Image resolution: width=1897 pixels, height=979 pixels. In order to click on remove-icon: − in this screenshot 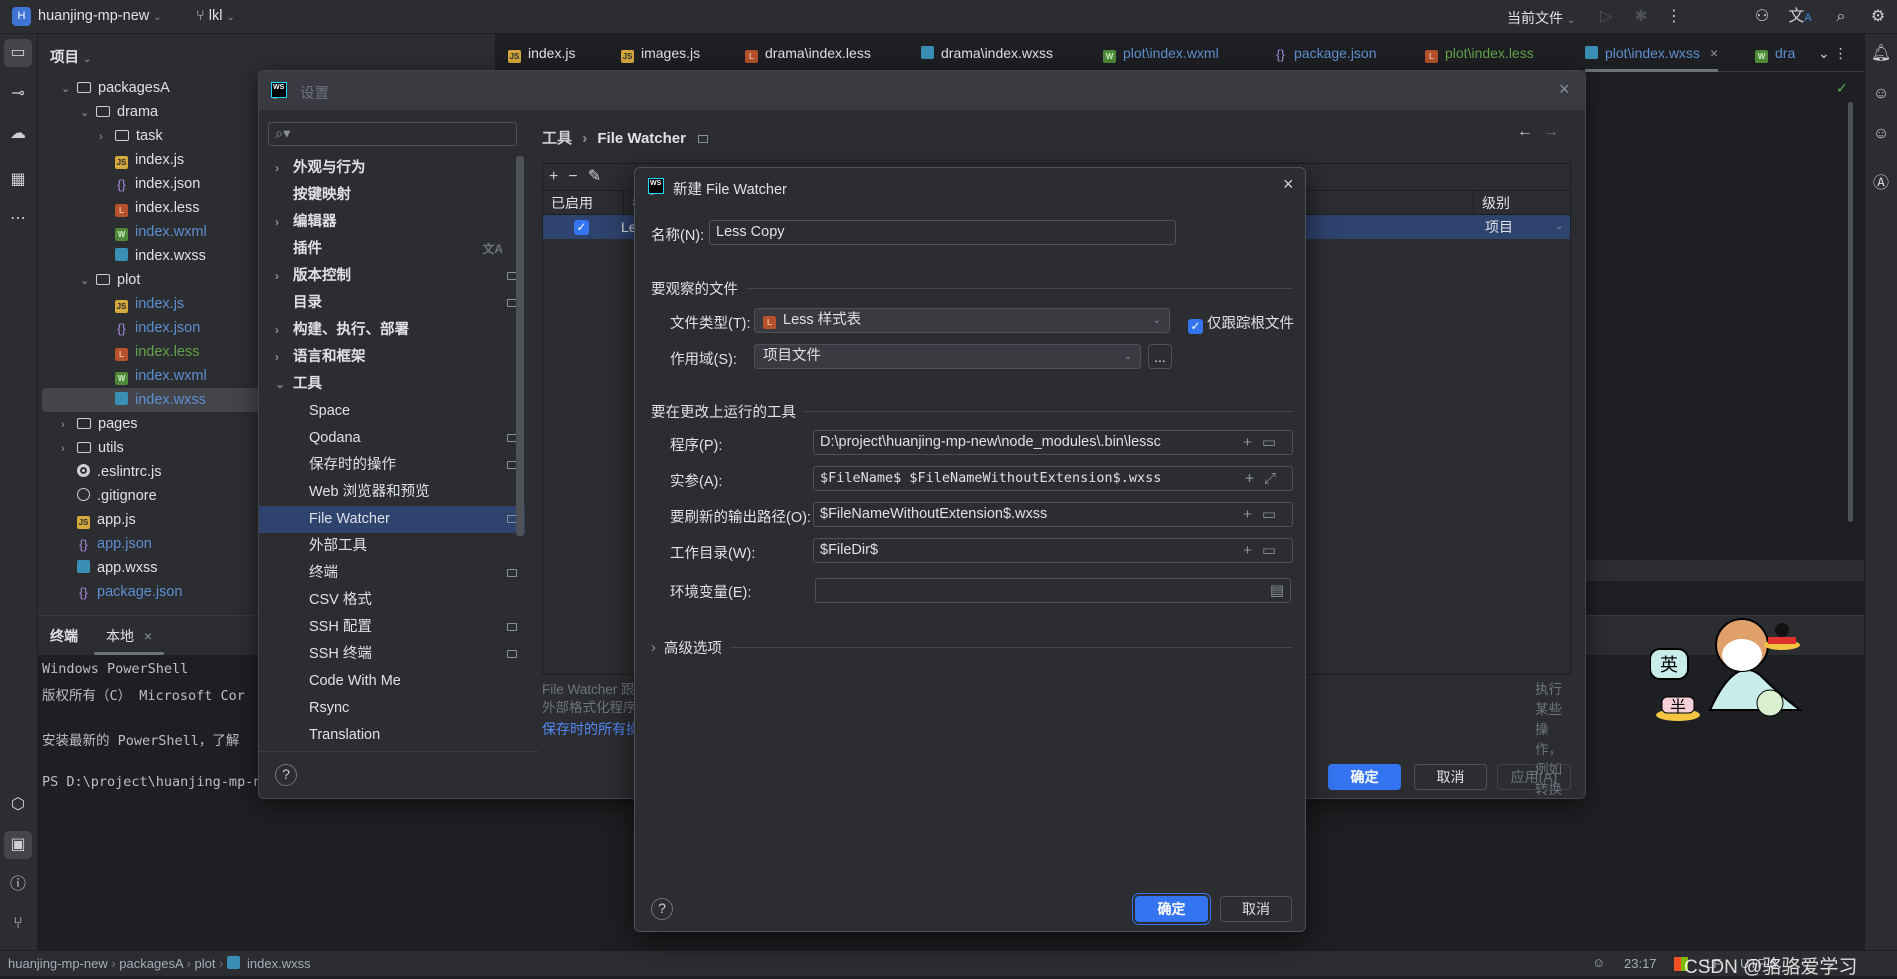, I will do `click(577, 176)`.